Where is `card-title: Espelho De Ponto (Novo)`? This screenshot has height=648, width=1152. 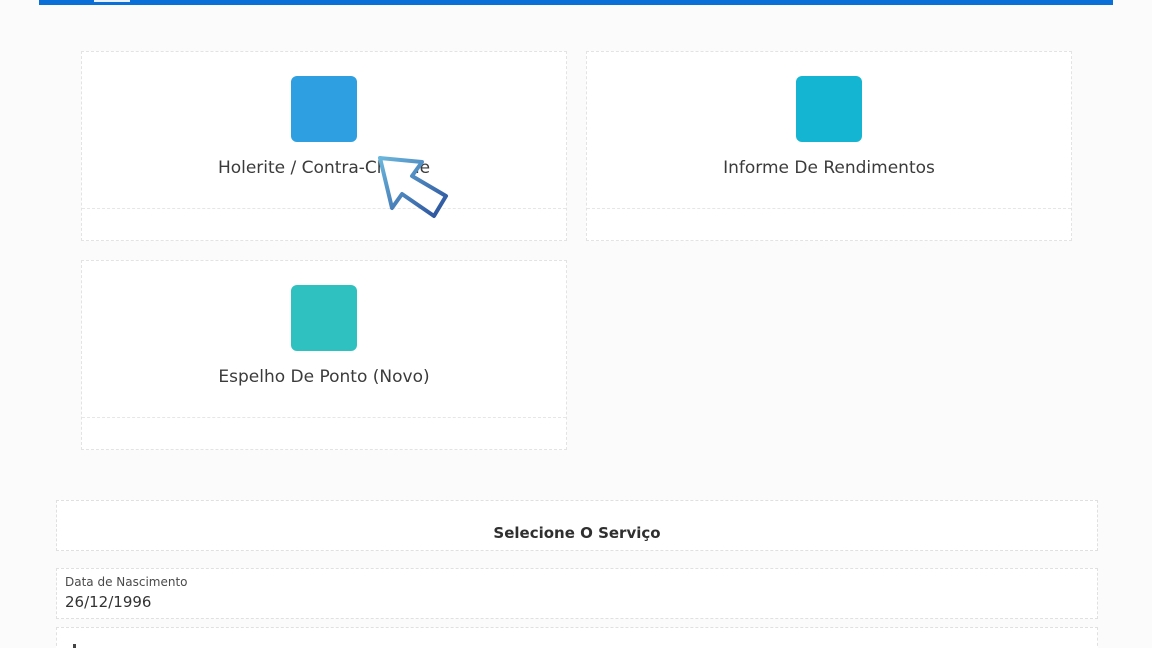
card-title: Espelho De Ponto (Novo) is located at coordinates (324, 377).